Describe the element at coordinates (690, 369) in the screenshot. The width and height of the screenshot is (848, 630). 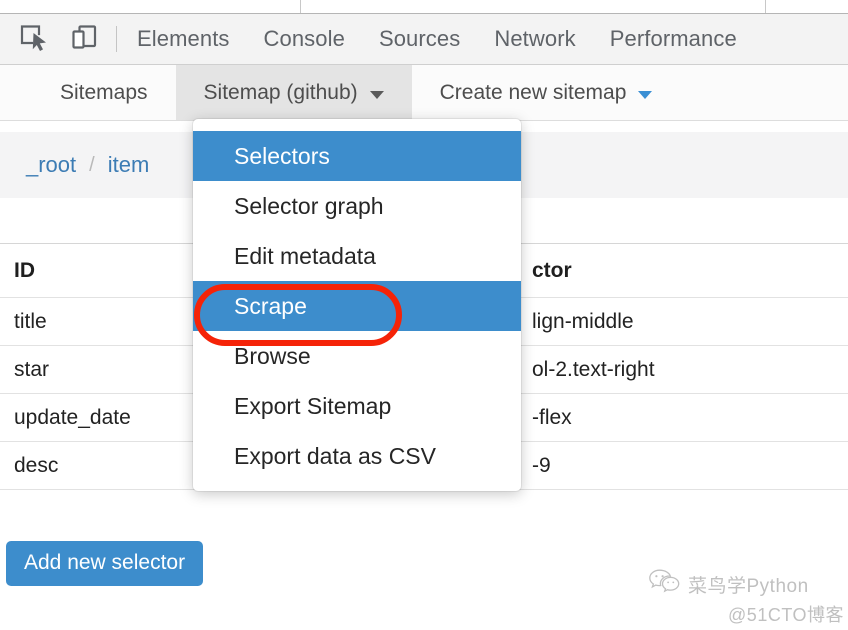
I see `cell-selector: ol-2.text-right` at that location.